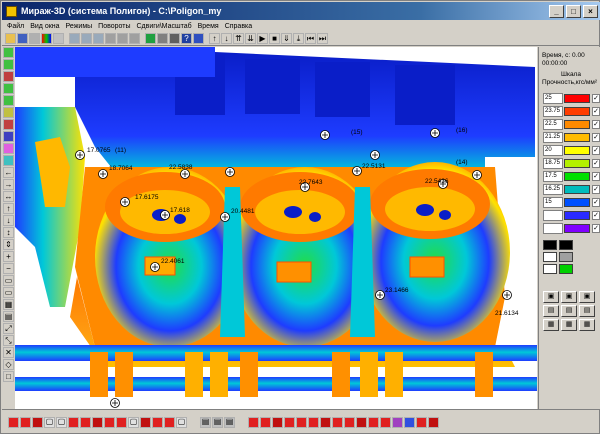  What do you see at coordinates (79, 26) in the screenshot?
I see `menu-modes: Режимы` at bounding box center [79, 26].